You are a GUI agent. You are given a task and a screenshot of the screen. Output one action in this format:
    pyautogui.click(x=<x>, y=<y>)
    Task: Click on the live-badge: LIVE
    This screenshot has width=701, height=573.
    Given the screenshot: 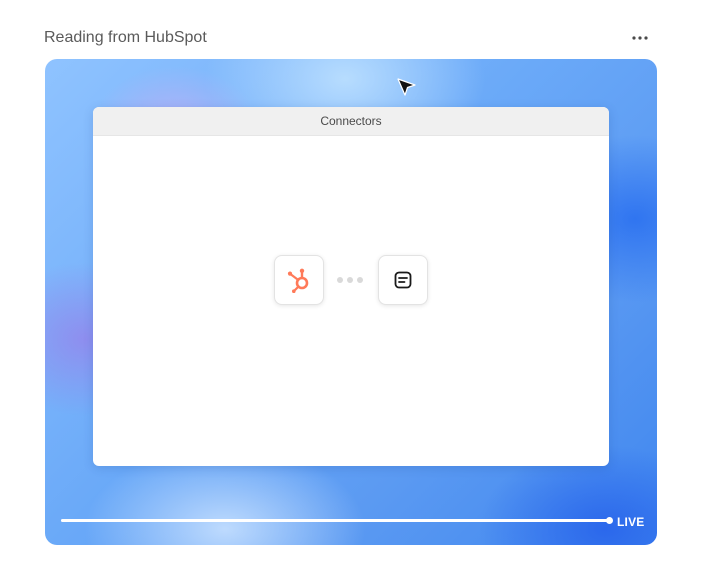 What is the action you would take?
    pyautogui.click(x=631, y=522)
    